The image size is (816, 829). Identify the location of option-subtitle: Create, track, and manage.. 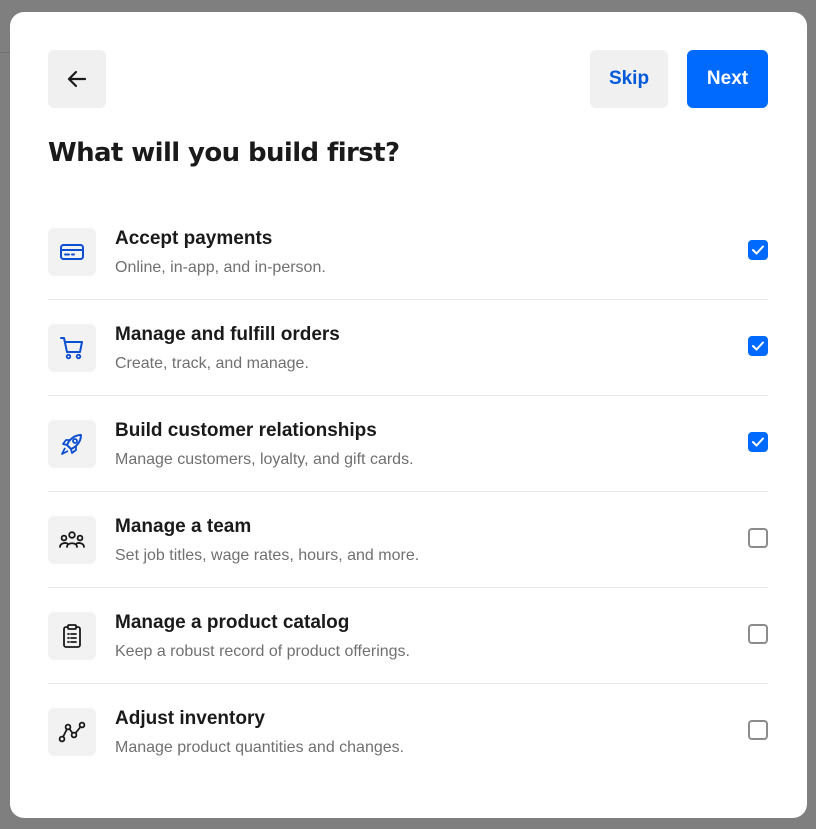
(212, 363).